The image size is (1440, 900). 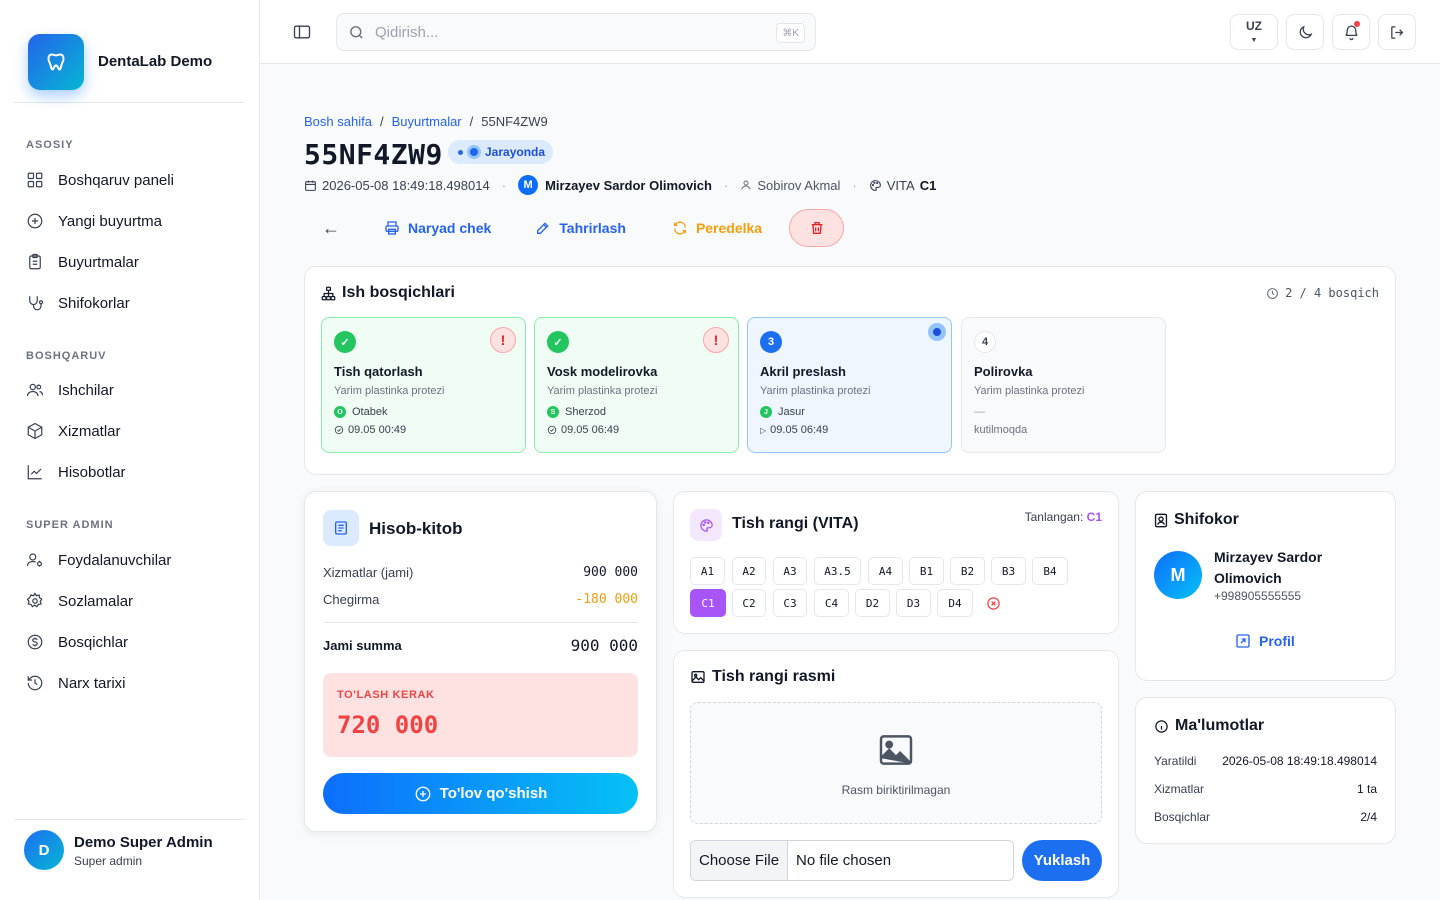 I want to click on stage-worker: S Sherzod, so click(x=576, y=412).